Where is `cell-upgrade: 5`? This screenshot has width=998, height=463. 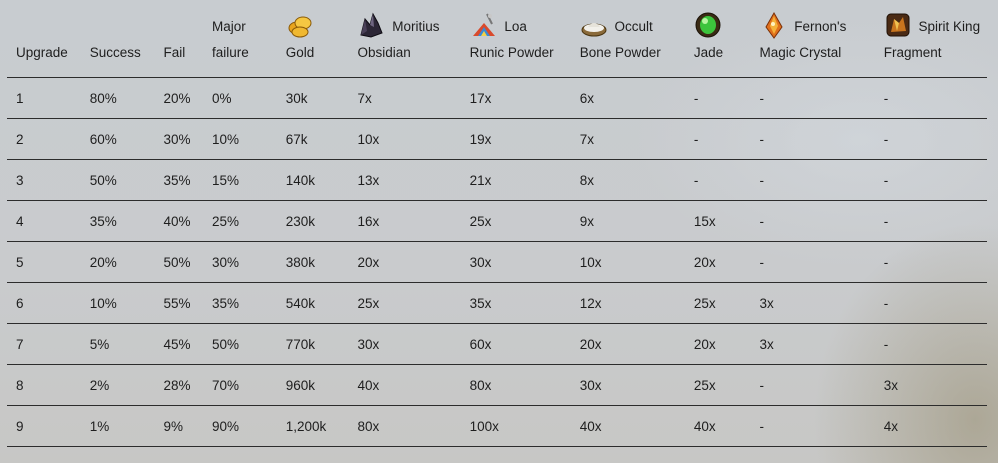 cell-upgrade: 5 is located at coordinates (44, 262).